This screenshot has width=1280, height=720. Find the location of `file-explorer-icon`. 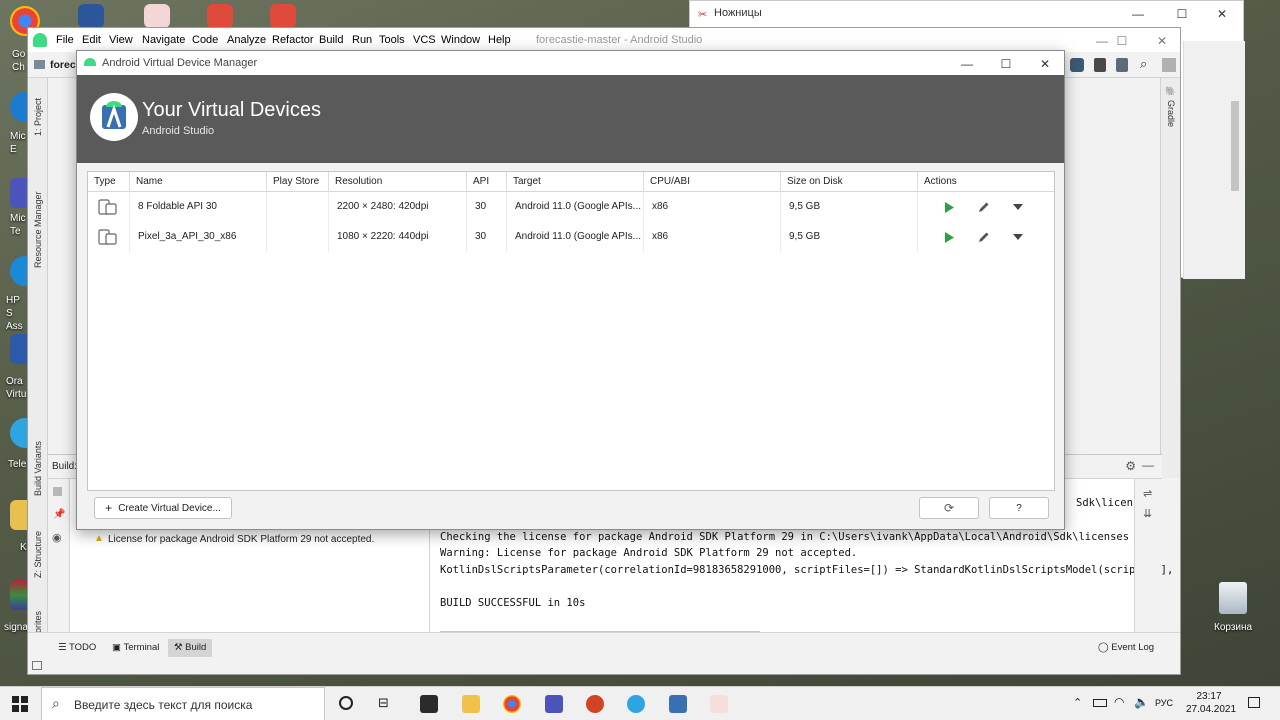

file-explorer-icon is located at coordinates (471, 704).